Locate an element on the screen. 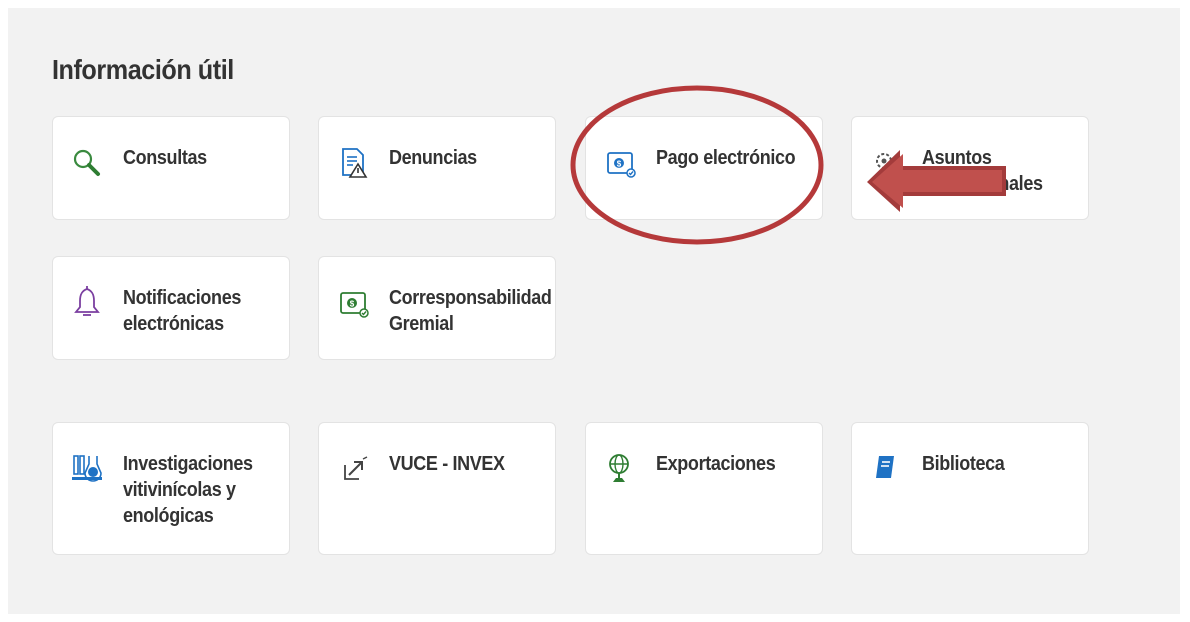 The image size is (1190, 622). lab-flasks-icon is located at coordinates (87, 468).